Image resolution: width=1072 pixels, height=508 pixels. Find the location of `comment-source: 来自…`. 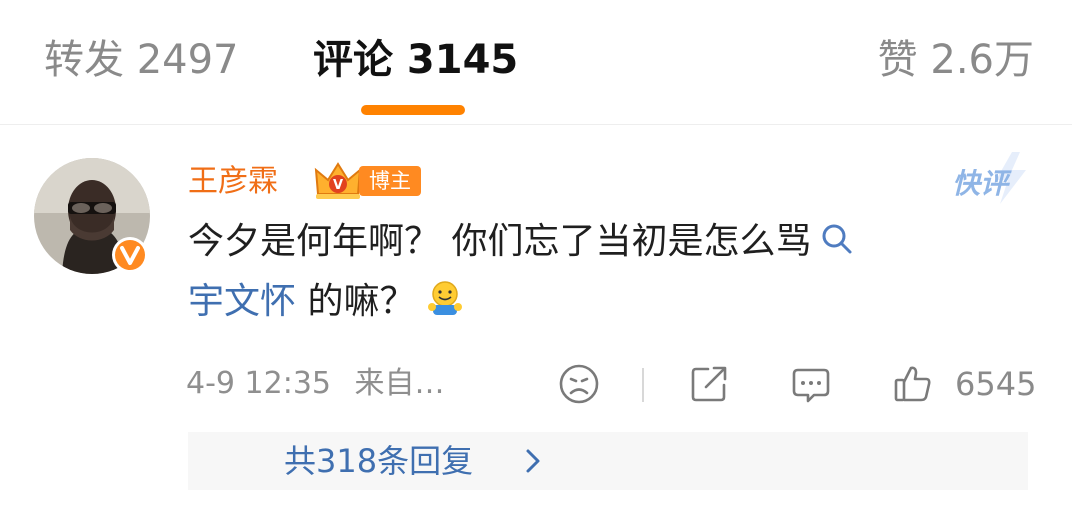

comment-source: 来自… is located at coordinates (399, 383).